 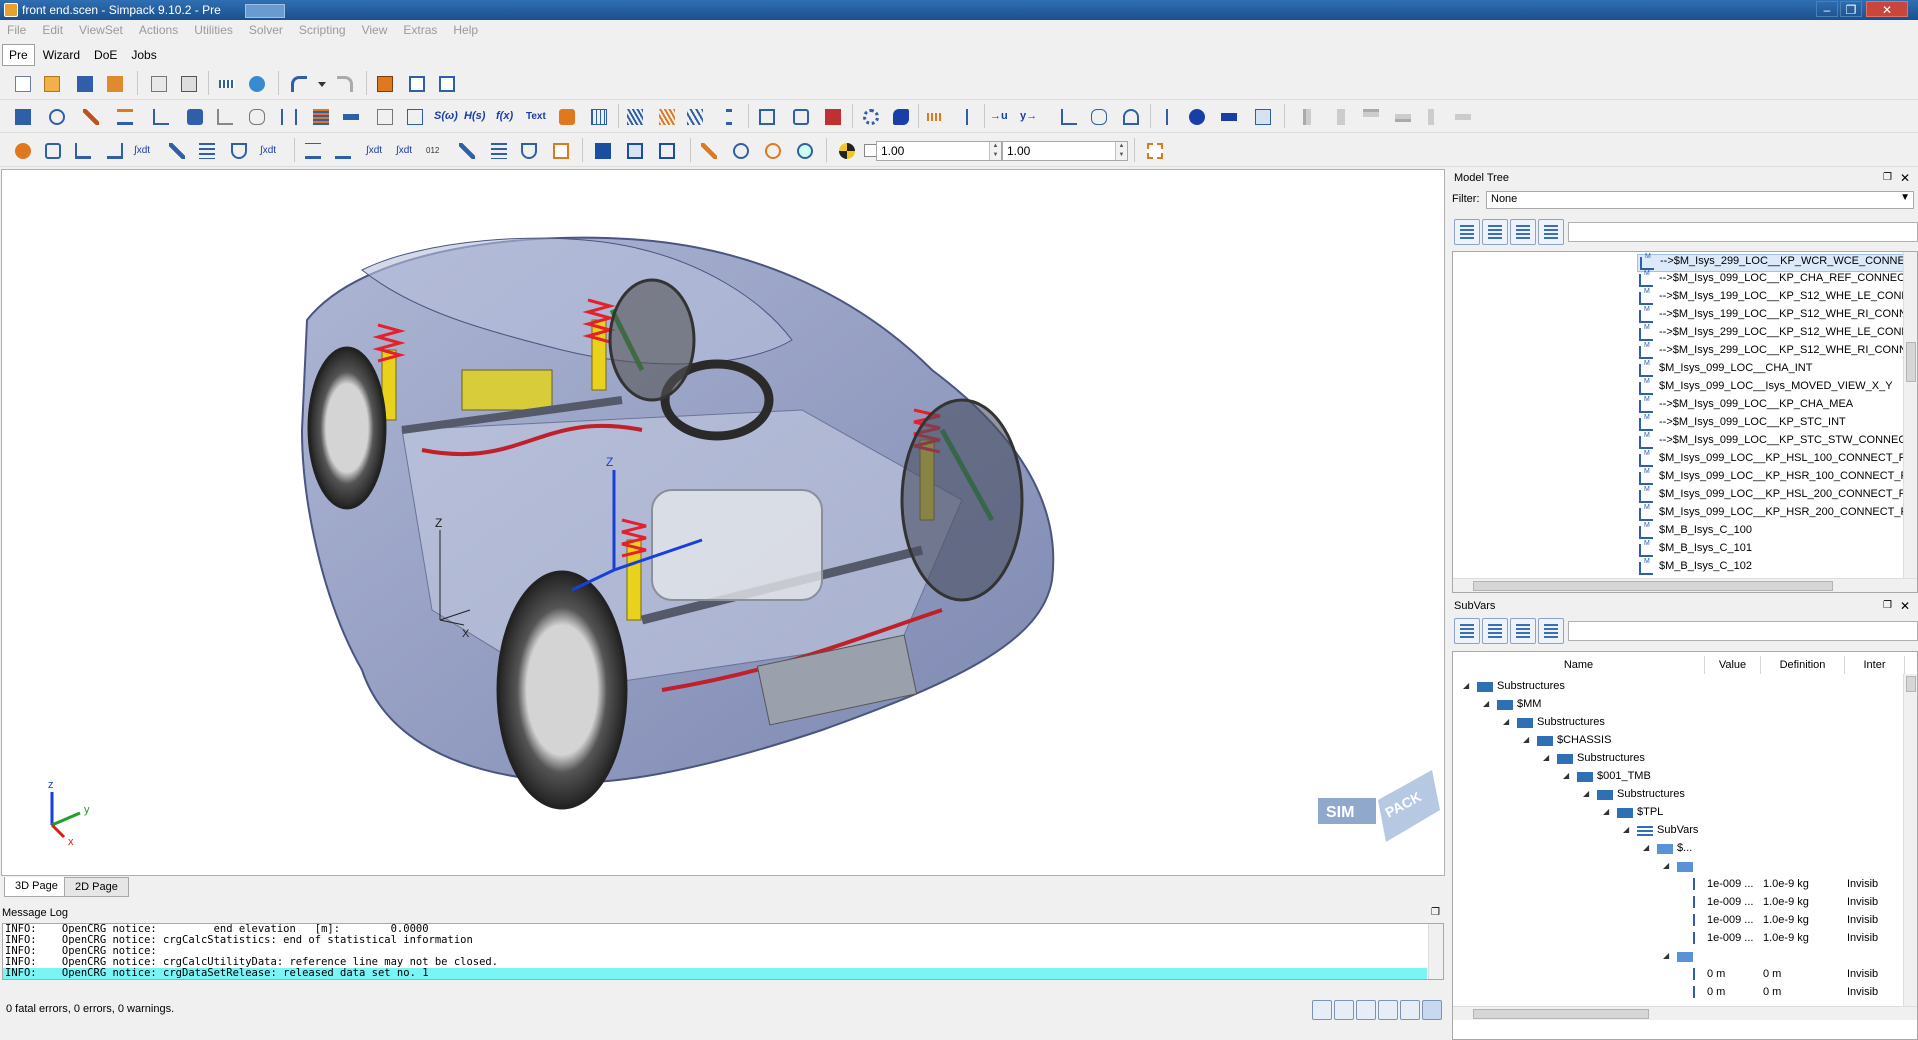 I want to click on body-tool, so click(x=23, y=117).